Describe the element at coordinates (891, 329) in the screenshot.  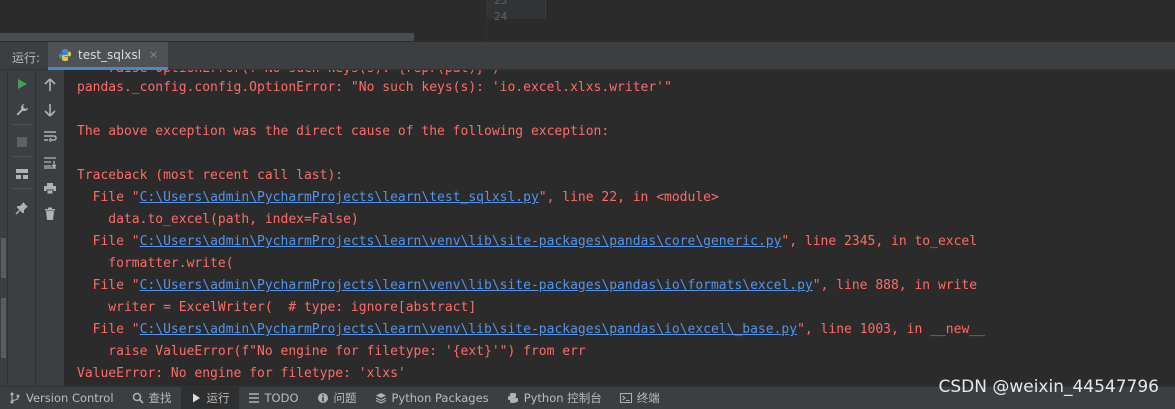
I see `line-suffix: ", line 1003, in __new__` at that location.